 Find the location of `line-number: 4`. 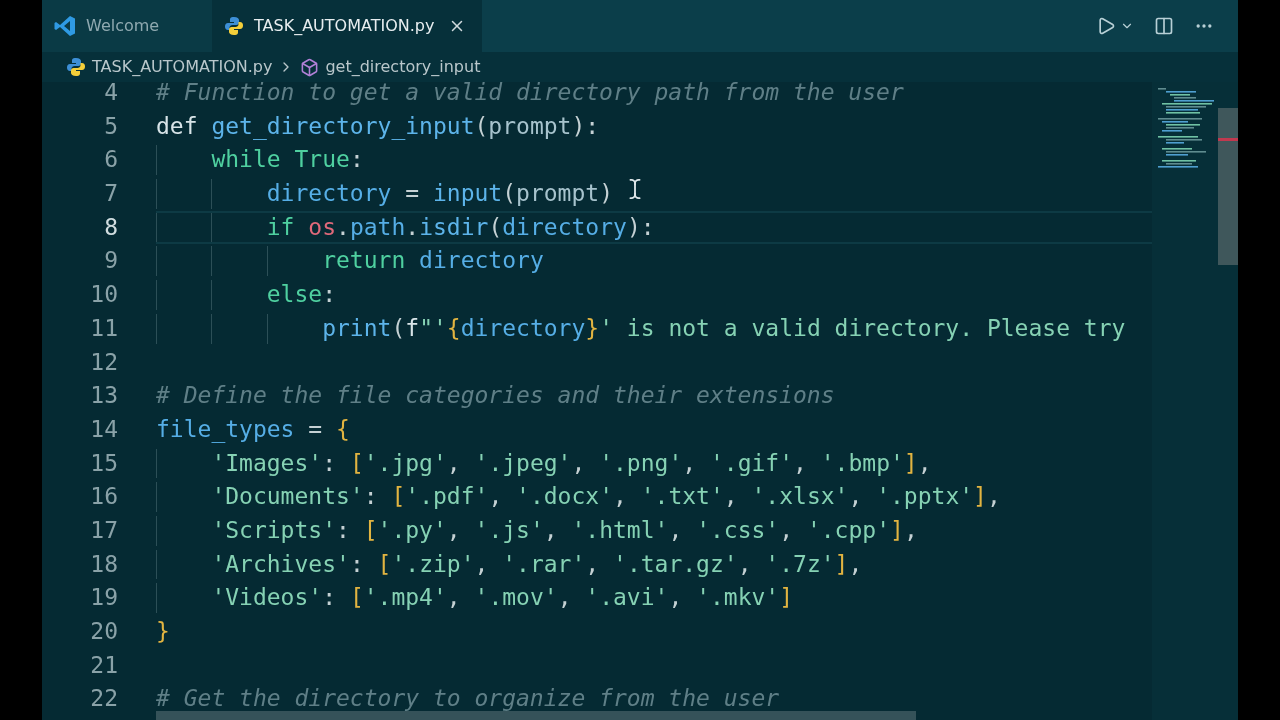

line-number: 4 is located at coordinates (110, 94).